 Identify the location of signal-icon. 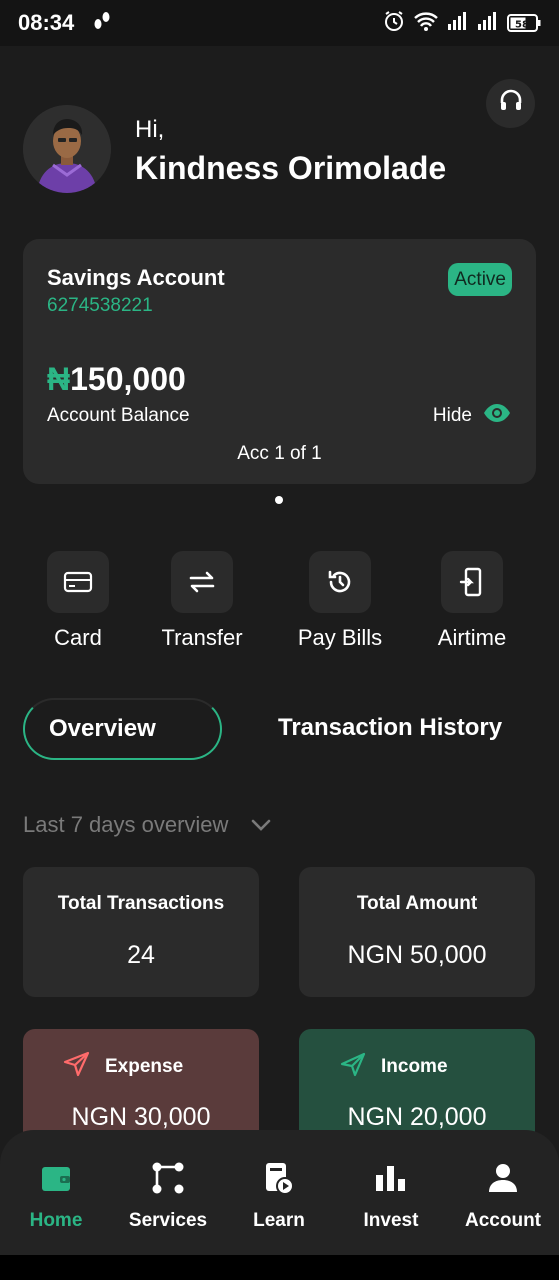
(458, 23).